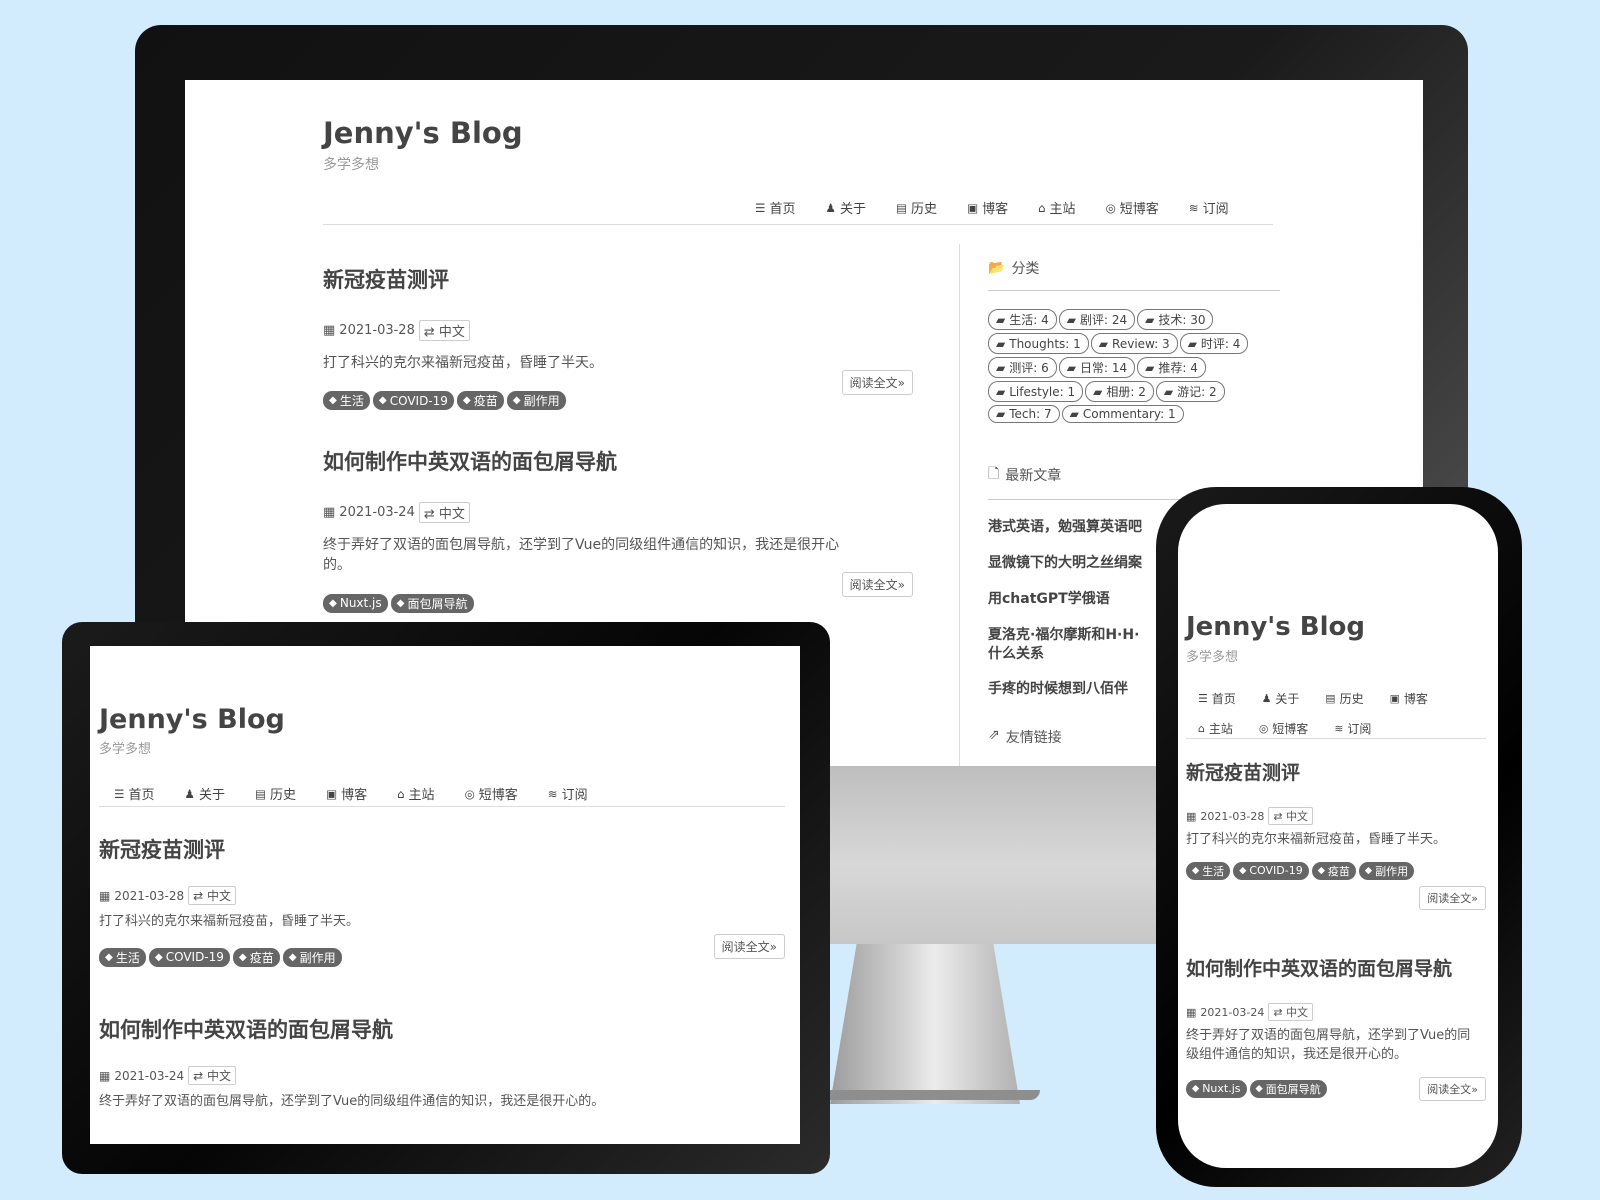 The height and width of the screenshot is (1200, 1600). I want to click on category-badge: ▰ 推荐: 4, so click(1171, 367).